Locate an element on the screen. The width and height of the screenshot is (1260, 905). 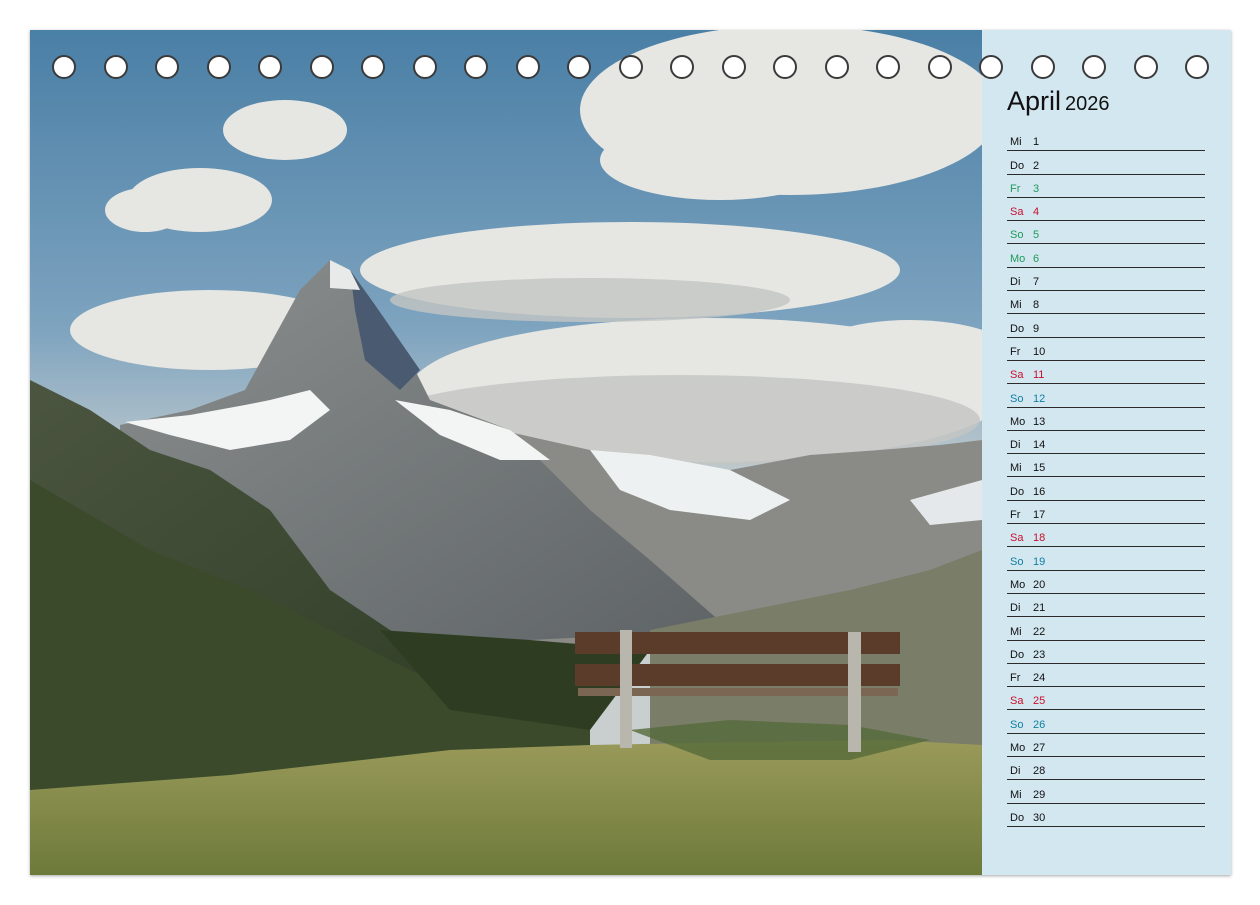
day-number: 16 is located at coordinates (1039, 491).